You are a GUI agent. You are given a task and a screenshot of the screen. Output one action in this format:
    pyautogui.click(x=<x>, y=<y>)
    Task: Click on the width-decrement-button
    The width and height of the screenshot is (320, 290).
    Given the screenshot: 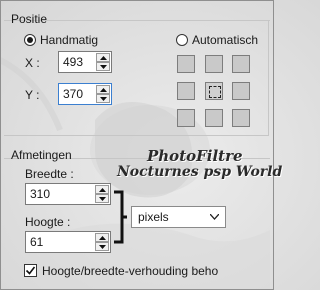 What is the action you would take?
    pyautogui.click(x=102, y=198)
    